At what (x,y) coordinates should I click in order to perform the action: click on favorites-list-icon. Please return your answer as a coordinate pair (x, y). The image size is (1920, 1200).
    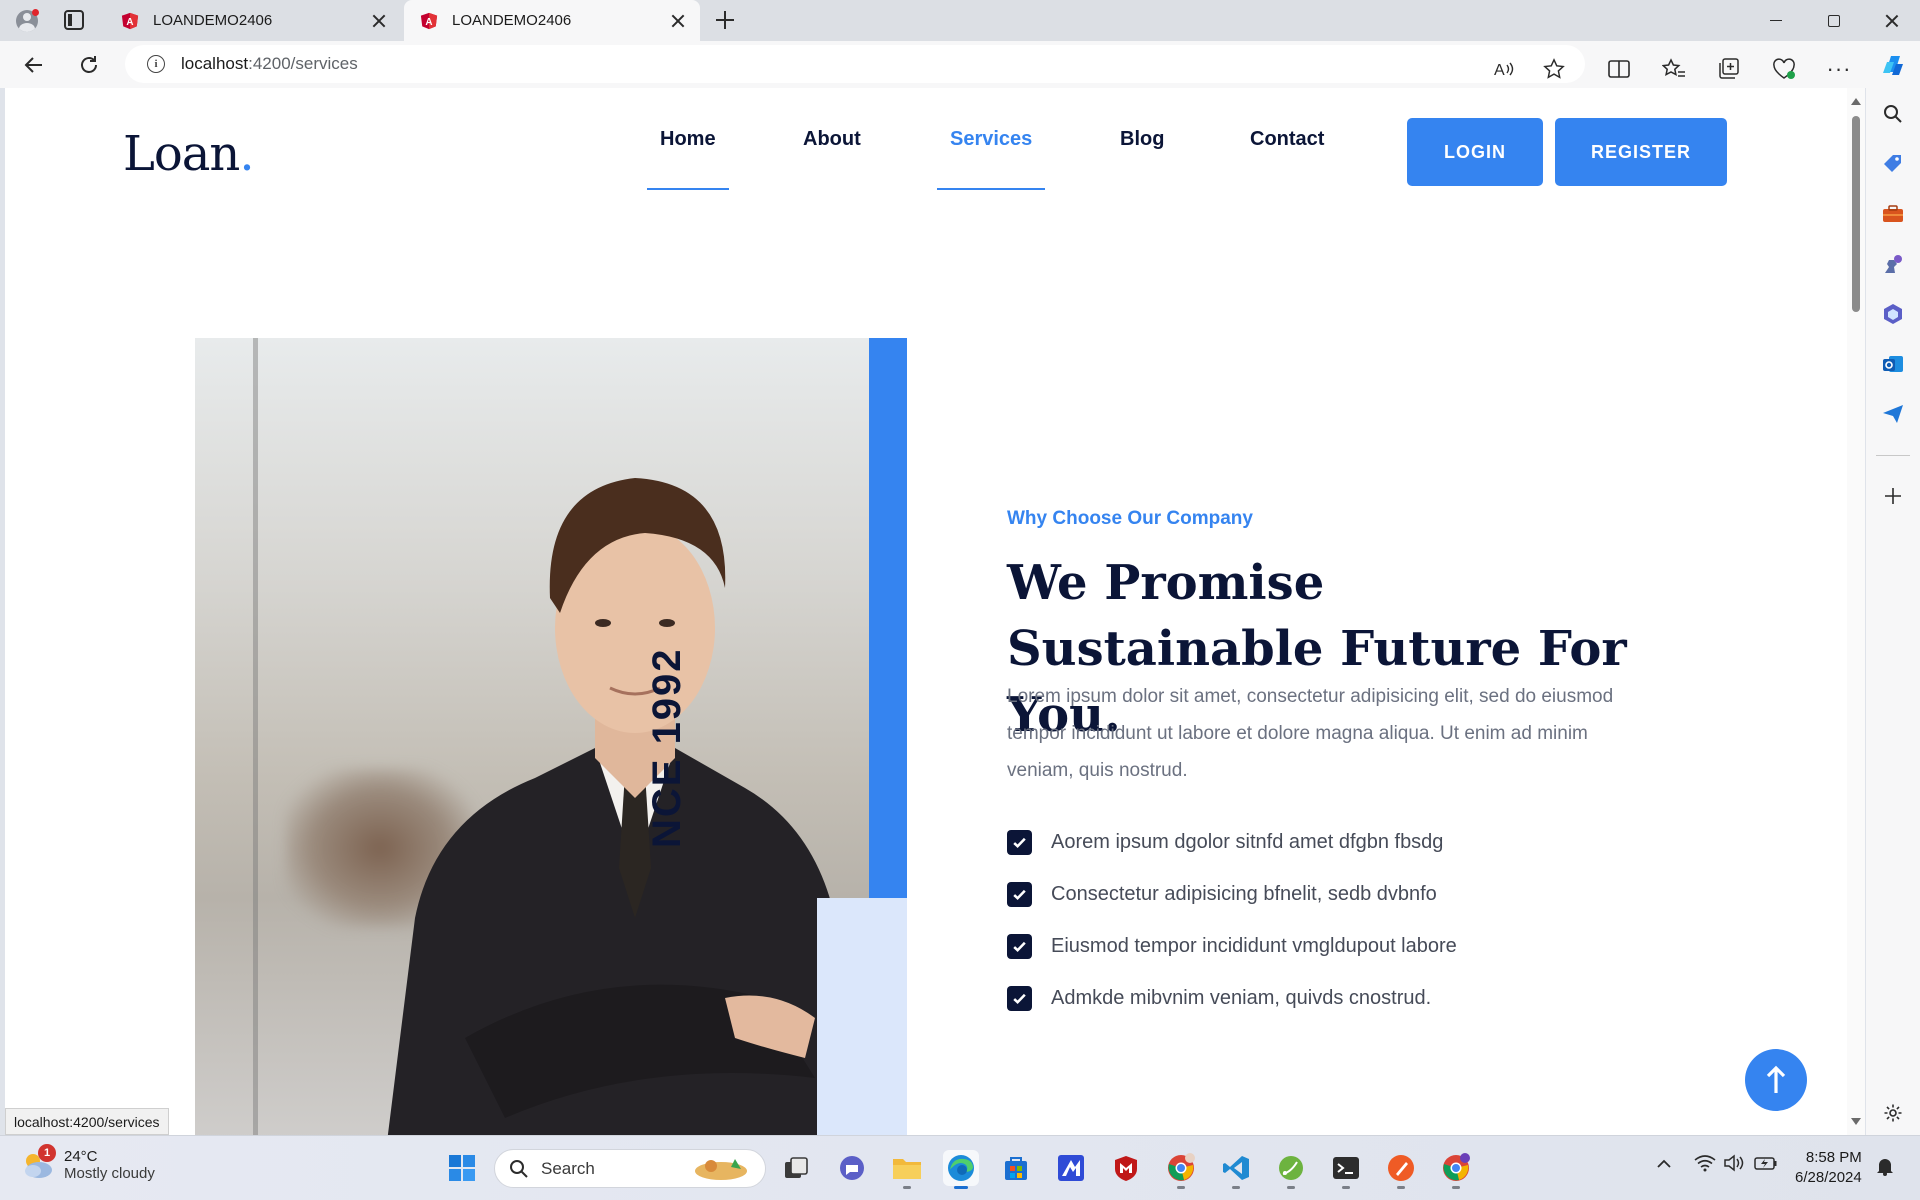
    Looking at the image, I should click on (1674, 69).